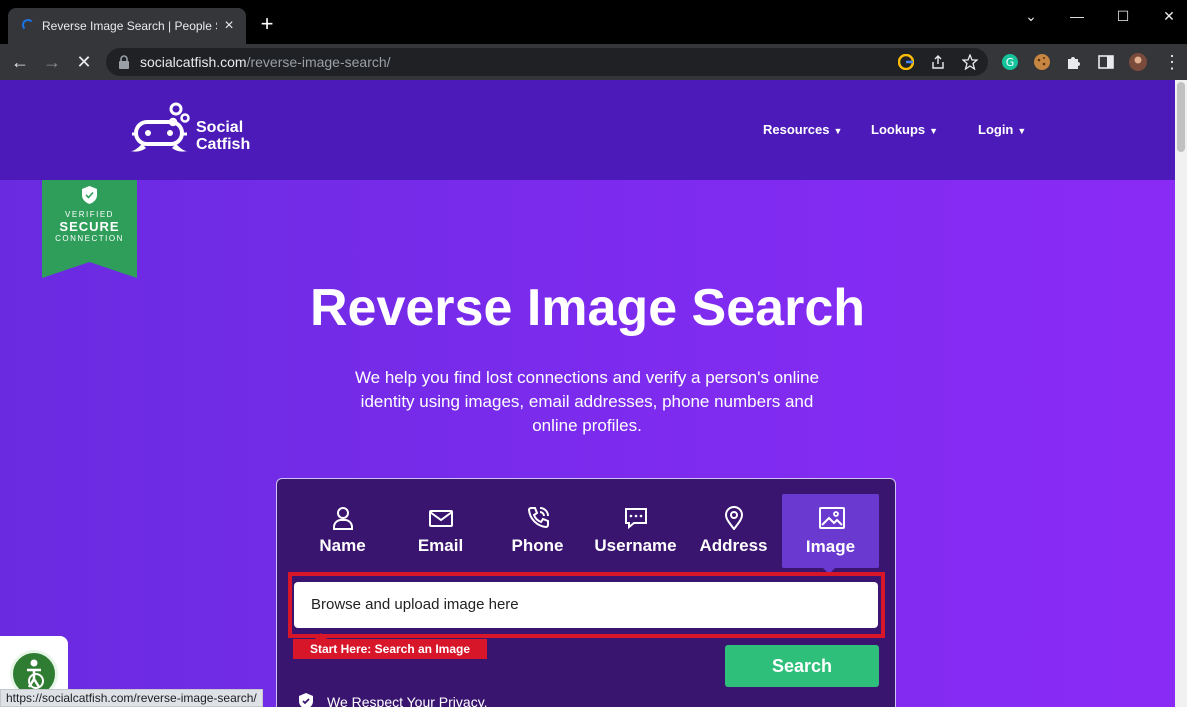 The height and width of the screenshot is (707, 1187). Describe the element at coordinates (124, 62) in the screenshot. I see `lock-icon` at that location.